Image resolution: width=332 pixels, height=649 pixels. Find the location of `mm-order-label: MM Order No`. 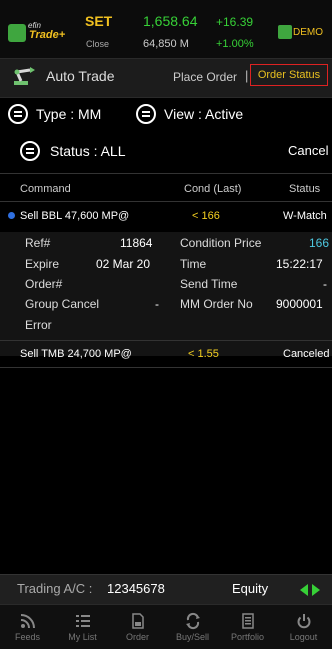

mm-order-label: MM Order No is located at coordinates (216, 304).